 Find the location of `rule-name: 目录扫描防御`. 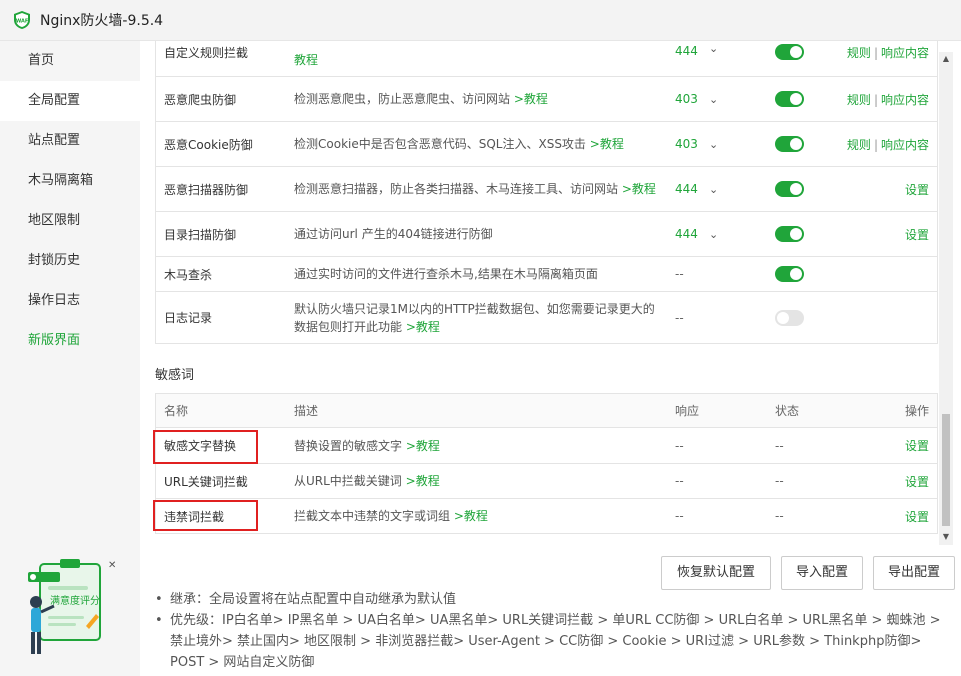

rule-name: 目录扫描防御 is located at coordinates (200, 234).